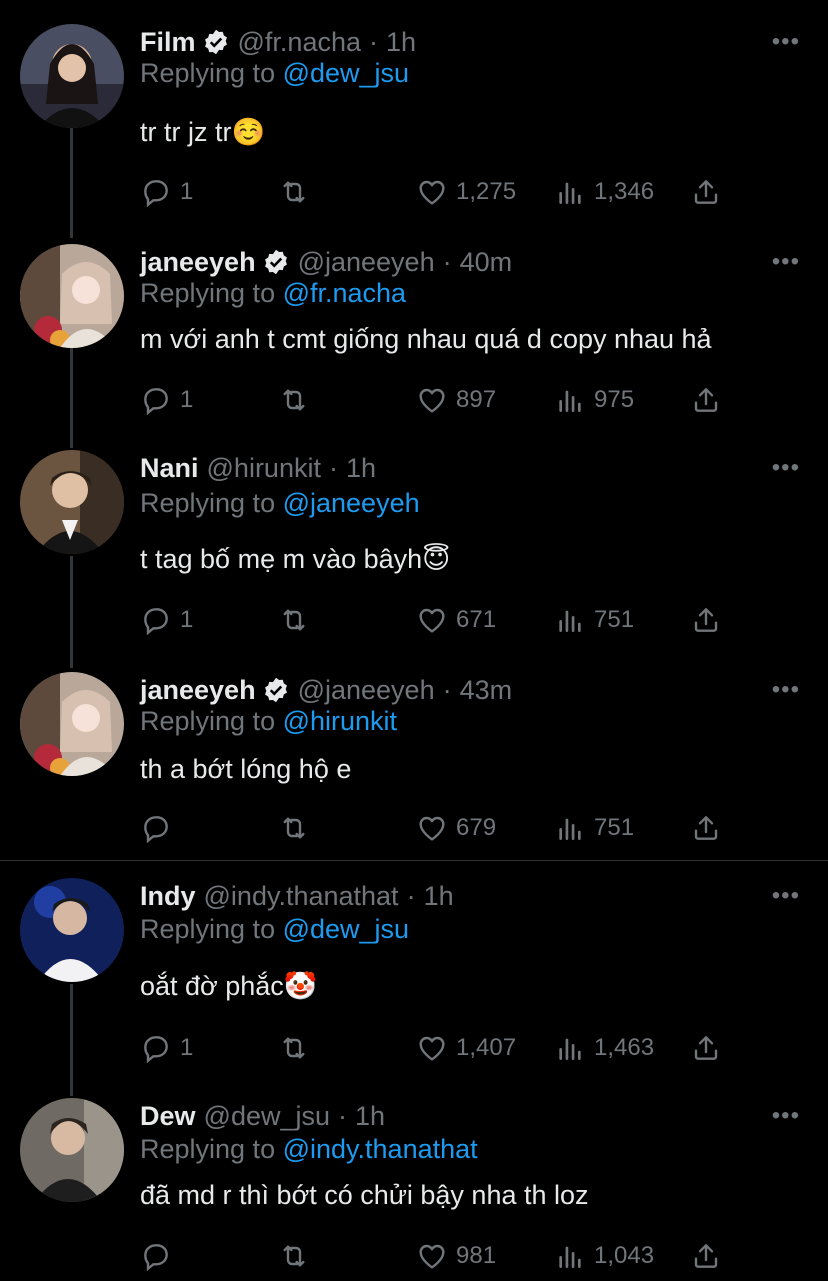 The width and height of the screenshot is (828, 1281). I want to click on like-button: 671, so click(456, 620).